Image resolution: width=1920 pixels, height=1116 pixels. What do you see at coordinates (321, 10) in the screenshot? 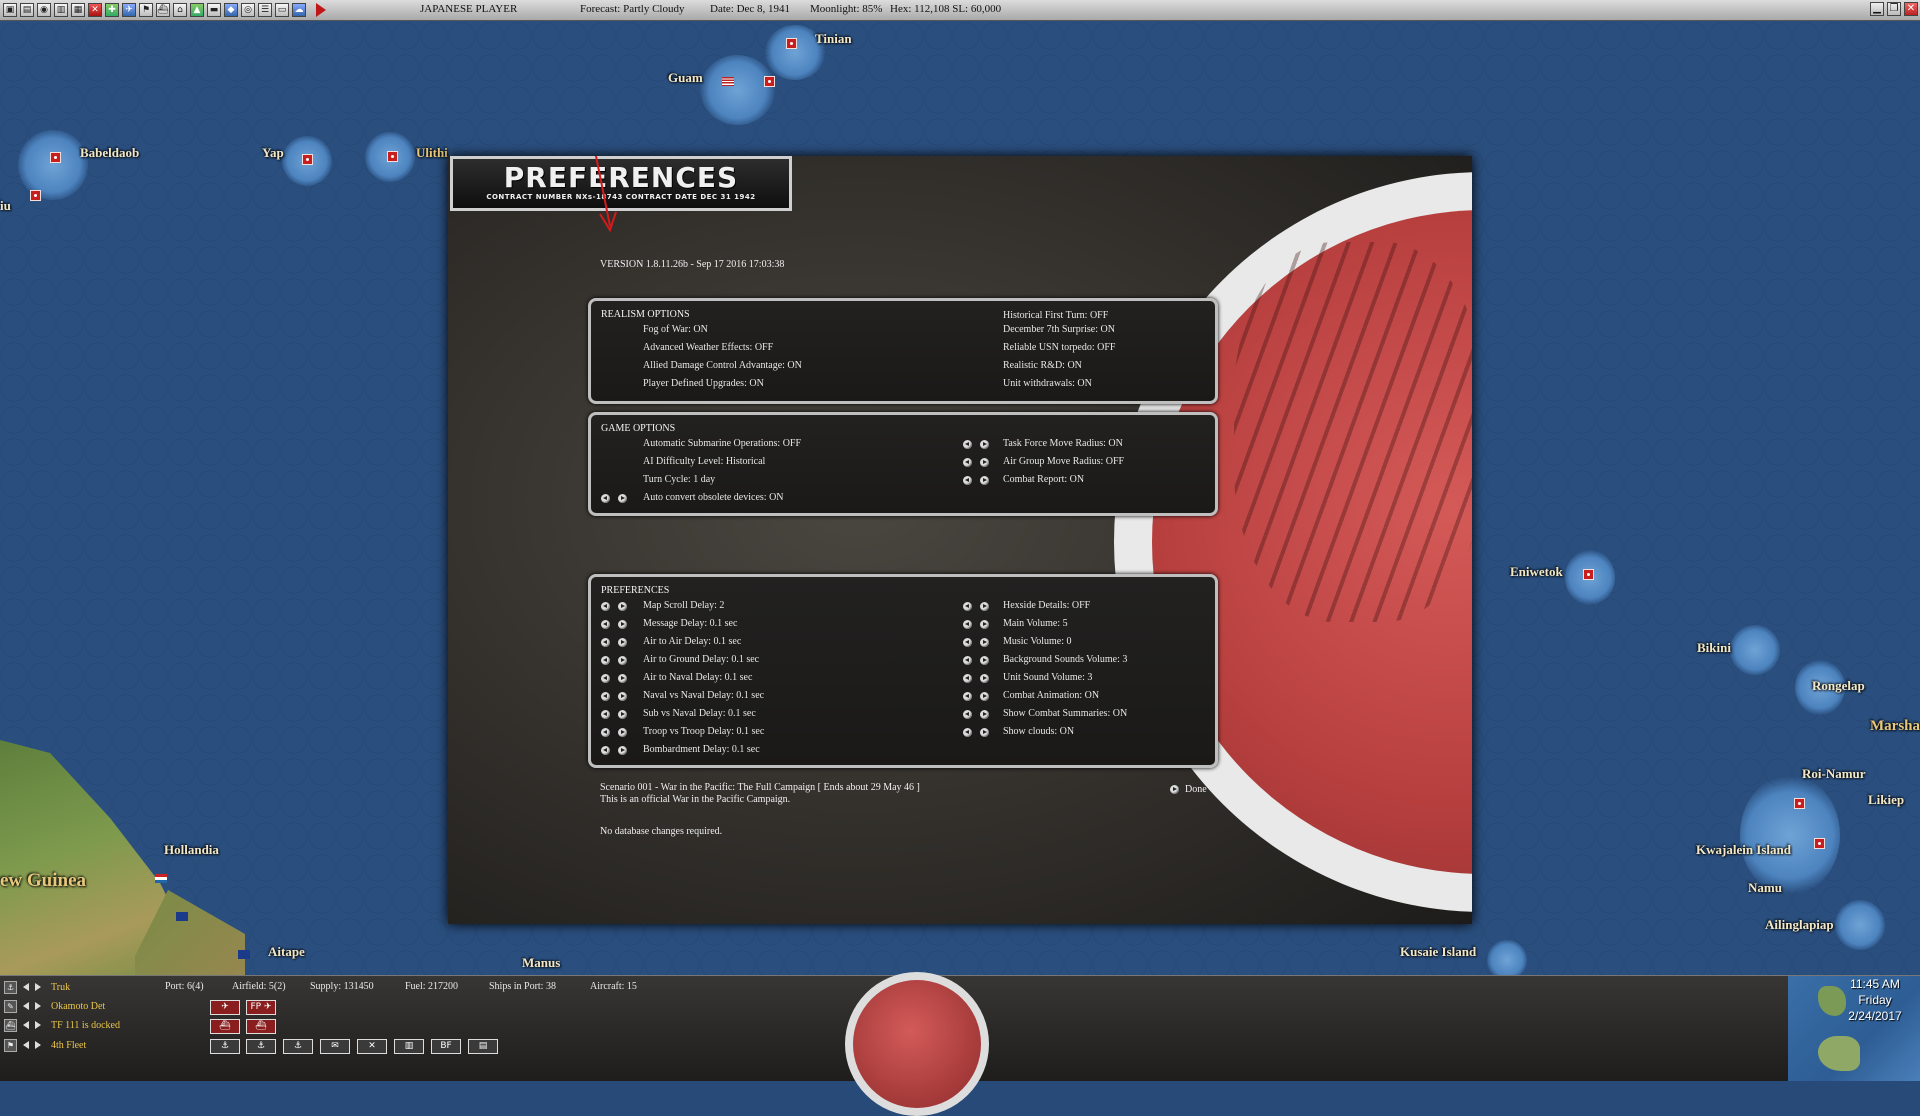
I see `end-turn-icon` at bounding box center [321, 10].